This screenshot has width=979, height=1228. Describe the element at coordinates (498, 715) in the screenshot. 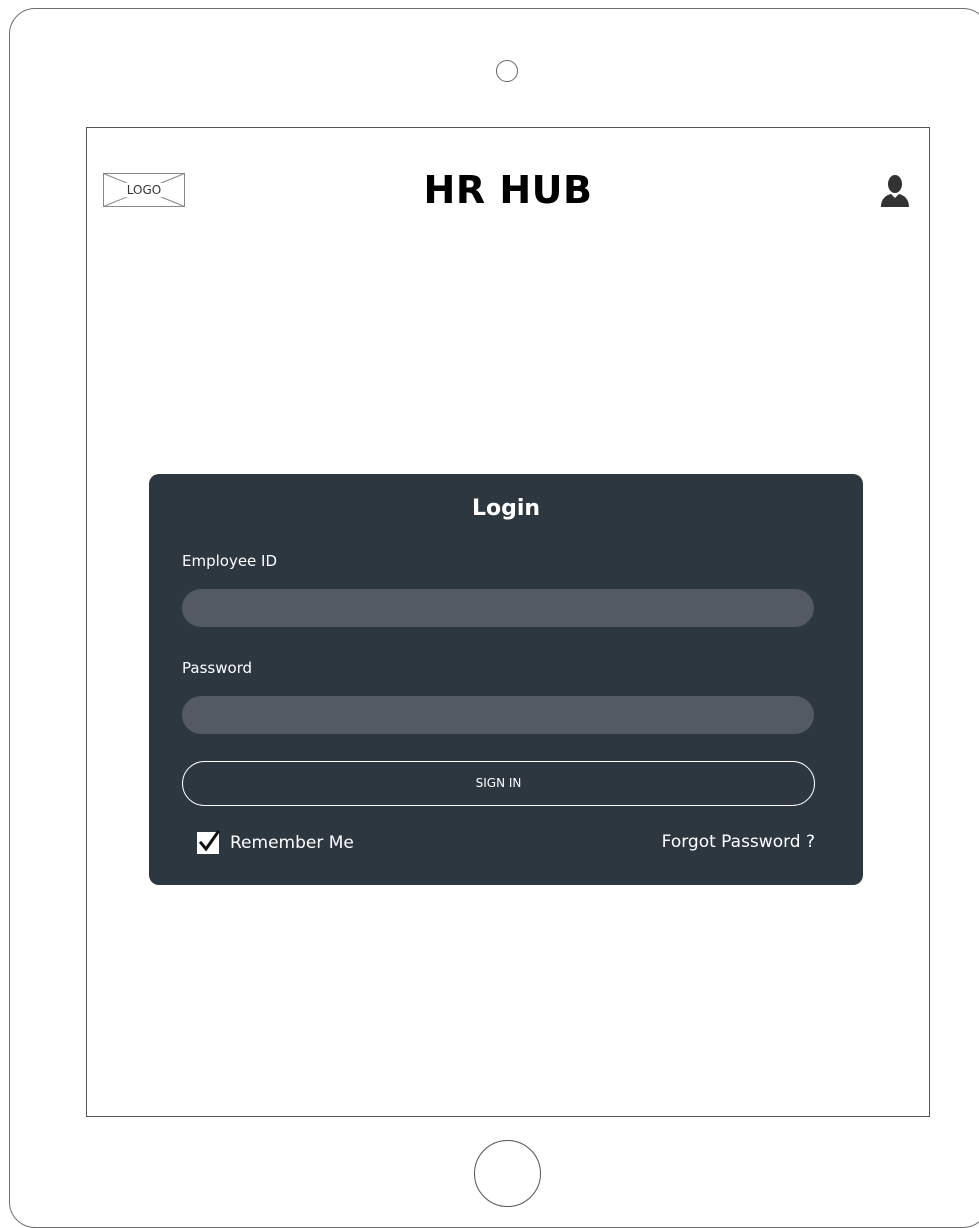

I see `password-input` at that location.